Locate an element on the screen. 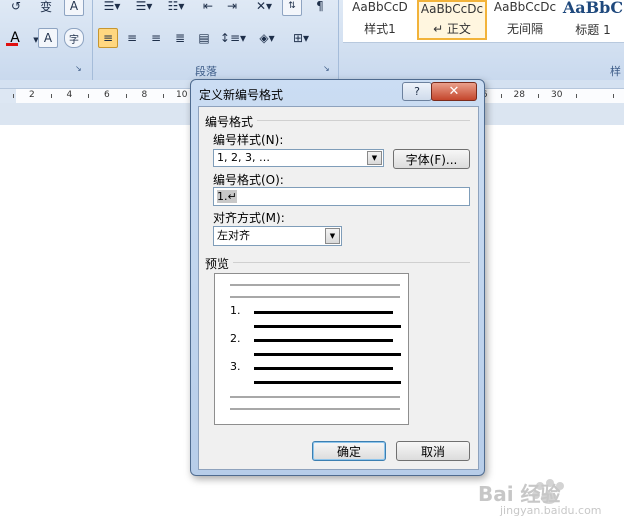 This screenshot has width=624, height=532. alignment-value: 左对齐 is located at coordinates (233, 235).